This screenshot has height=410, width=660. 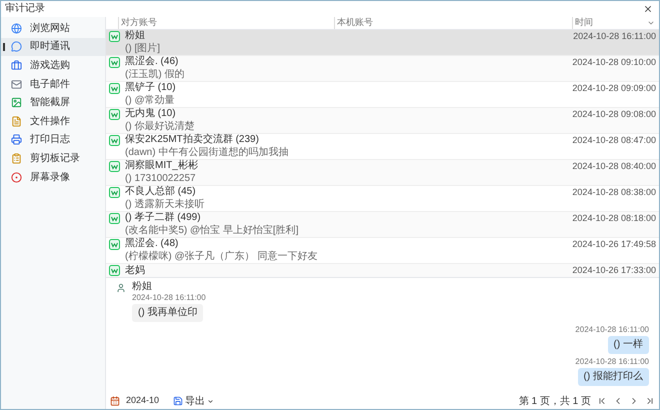 What do you see at coordinates (382, 95) in the screenshot?
I see `conversation-row: 黑铲子 (10) 2024-10-28 09:09:00 () @常劲量` at bounding box center [382, 95].